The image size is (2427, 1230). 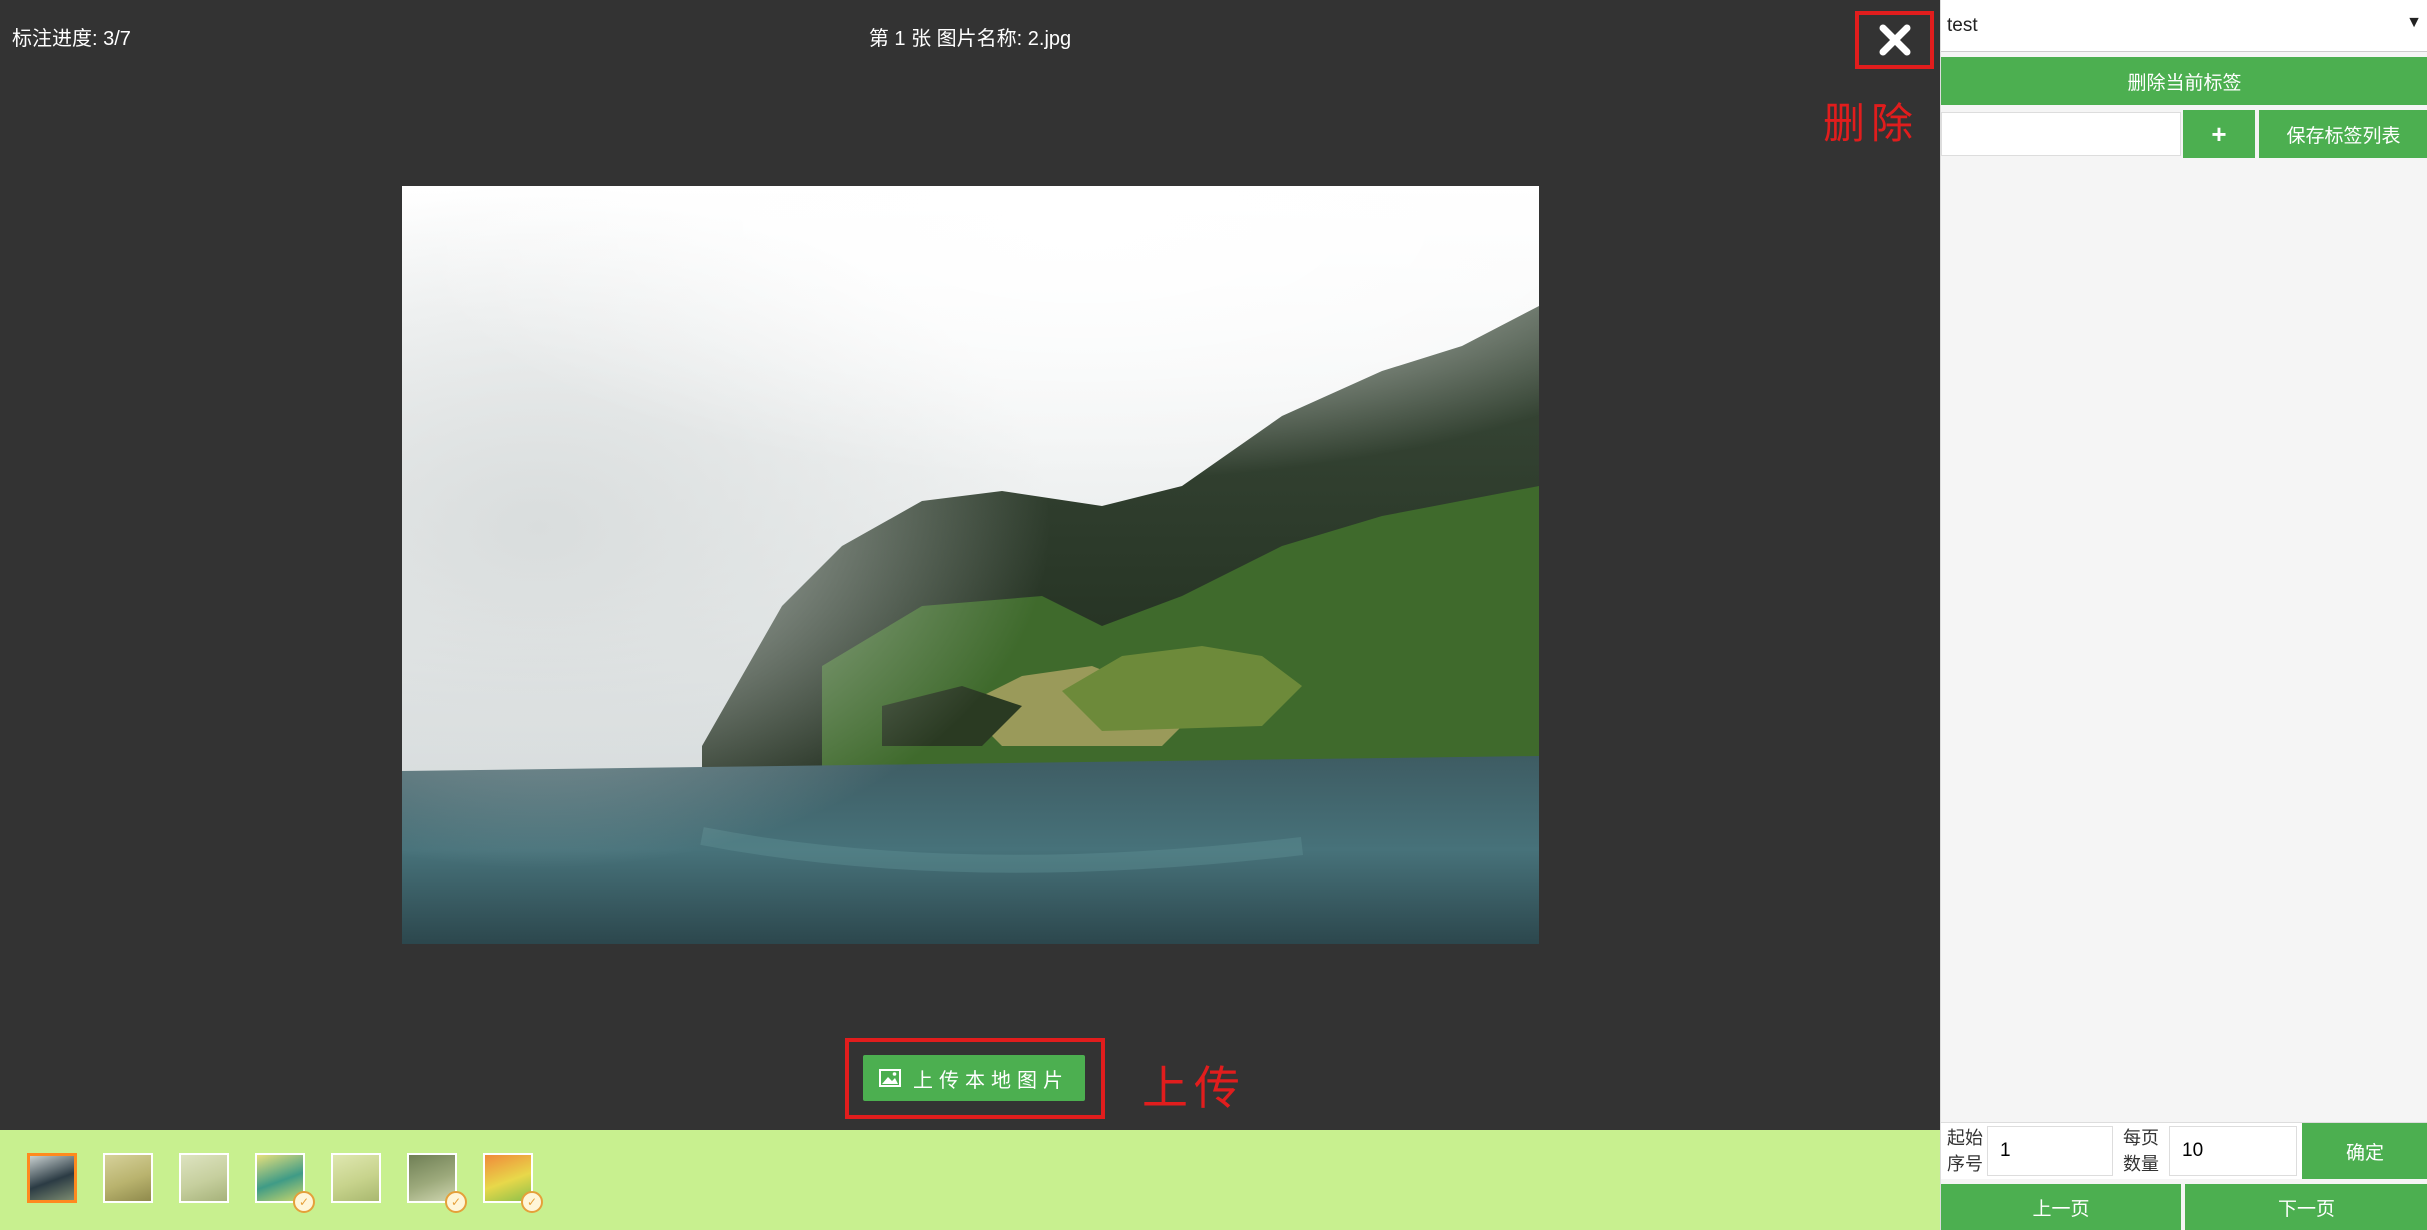 What do you see at coordinates (2061, 134) in the screenshot?
I see `new-label-input` at bounding box center [2061, 134].